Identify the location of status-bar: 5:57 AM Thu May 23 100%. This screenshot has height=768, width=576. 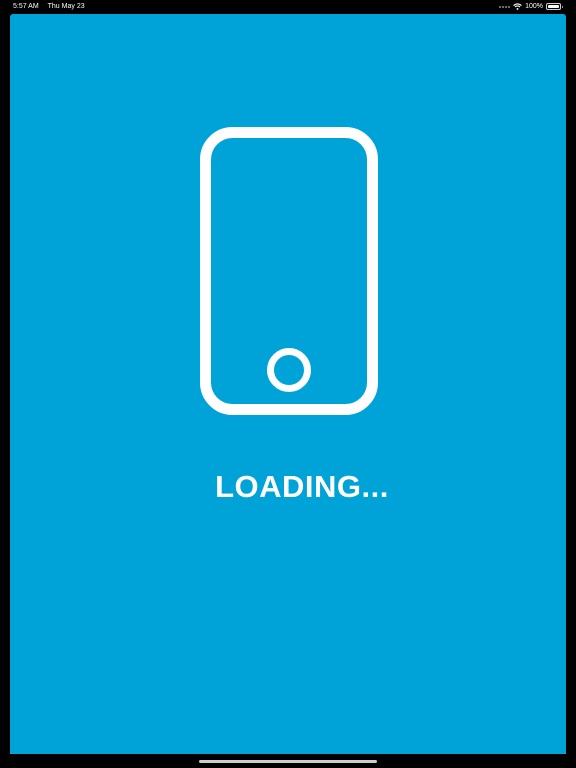
(288, 6).